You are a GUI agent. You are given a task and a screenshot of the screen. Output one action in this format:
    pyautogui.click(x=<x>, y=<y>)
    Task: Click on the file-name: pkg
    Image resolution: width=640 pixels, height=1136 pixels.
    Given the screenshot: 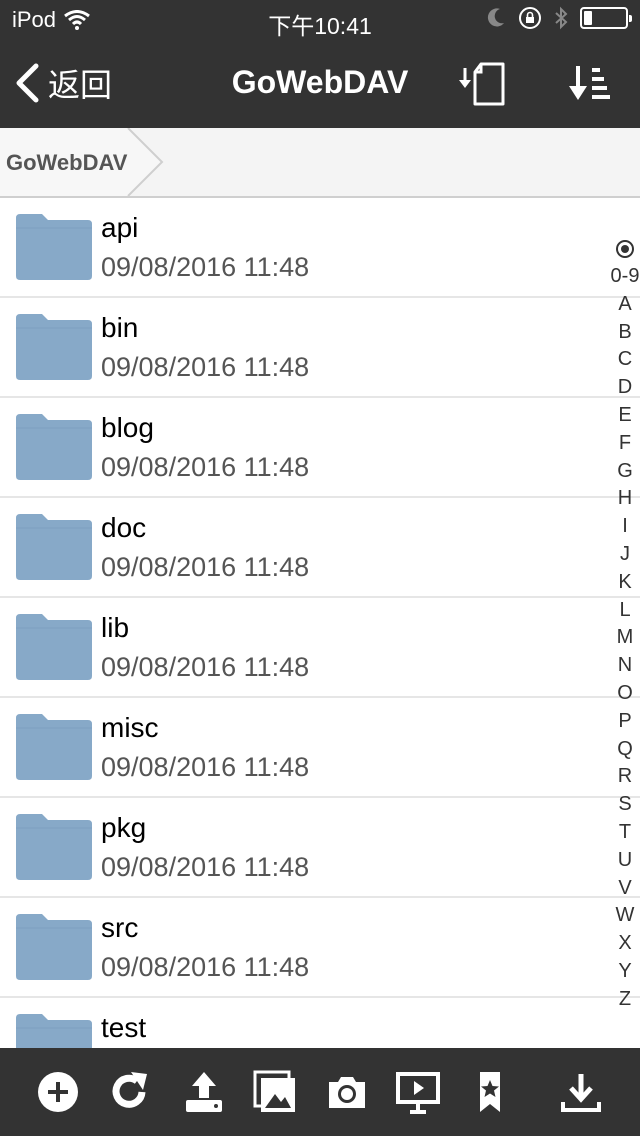 What is the action you would take?
    pyautogui.click(x=124, y=827)
    